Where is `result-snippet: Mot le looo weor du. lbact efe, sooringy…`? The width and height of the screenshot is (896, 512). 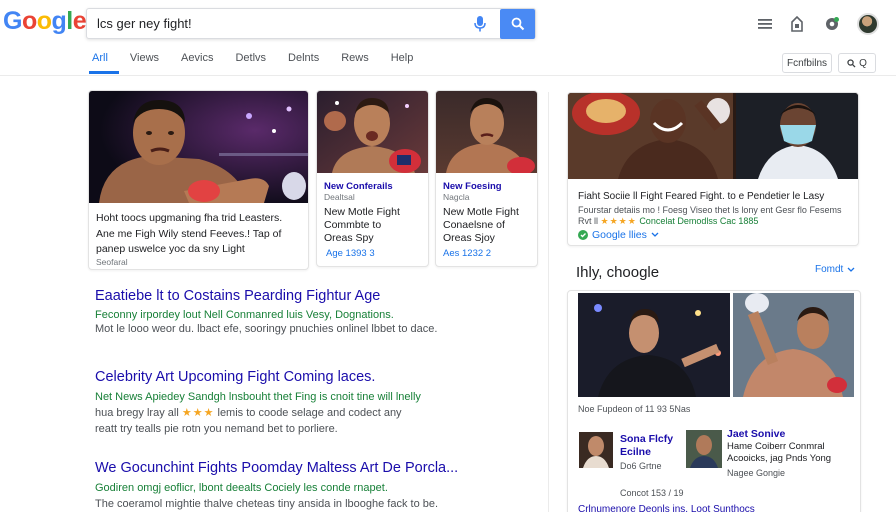
result-snippet: Mot le looo weor du. lbact efe, sooringy… is located at coordinates (266, 329).